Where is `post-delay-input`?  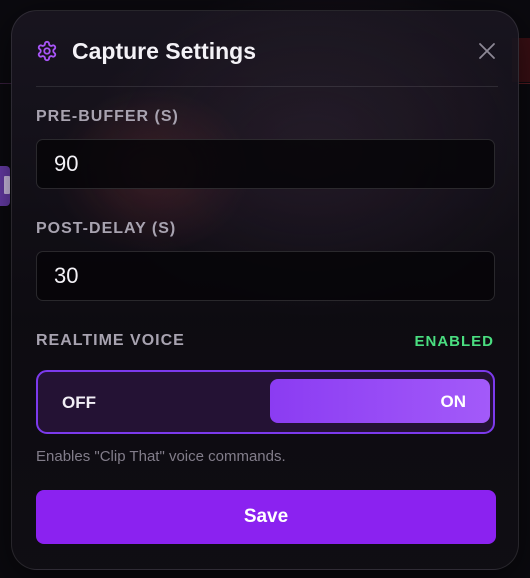
post-delay-input is located at coordinates (265, 276).